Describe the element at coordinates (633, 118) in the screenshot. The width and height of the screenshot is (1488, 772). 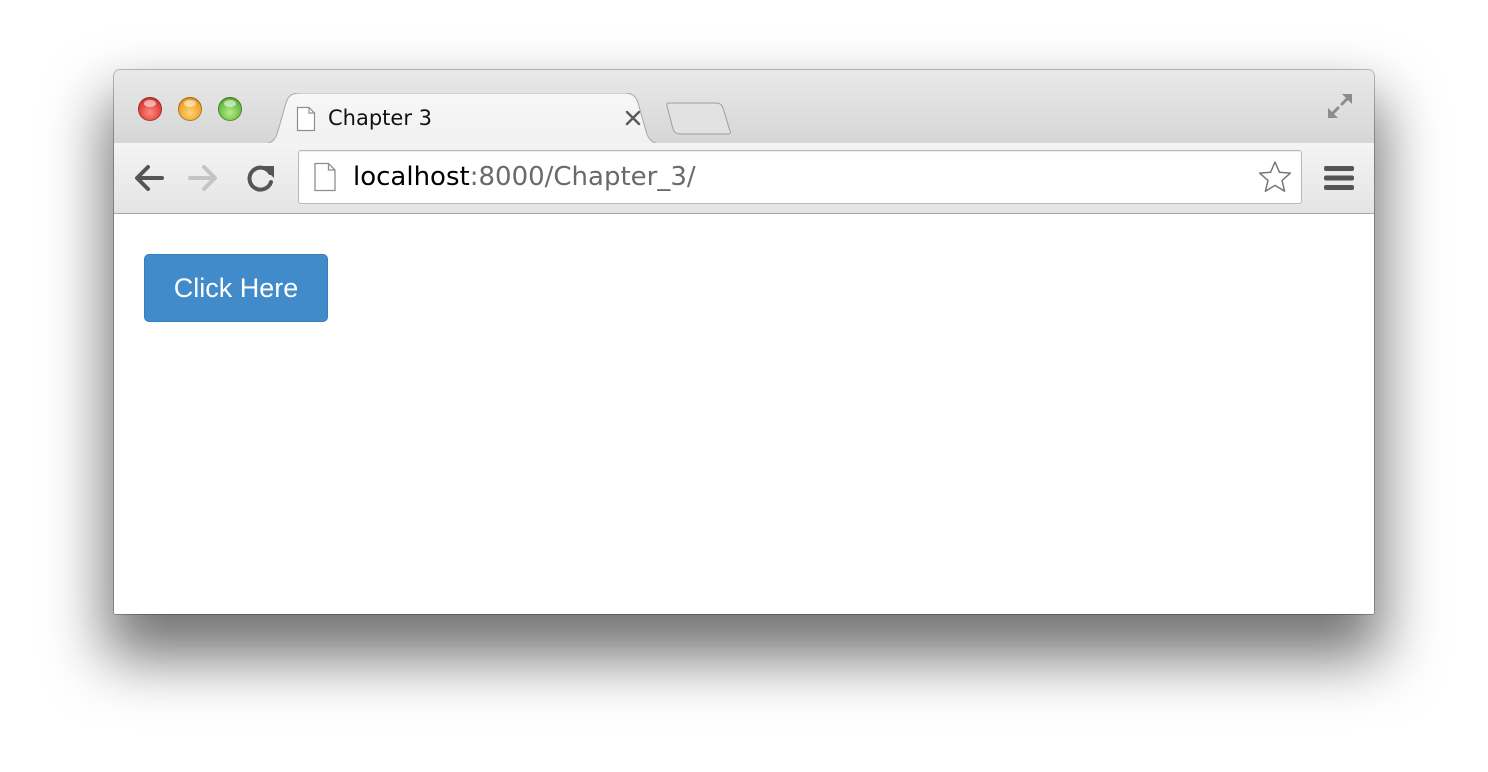
I see `close-icon` at that location.